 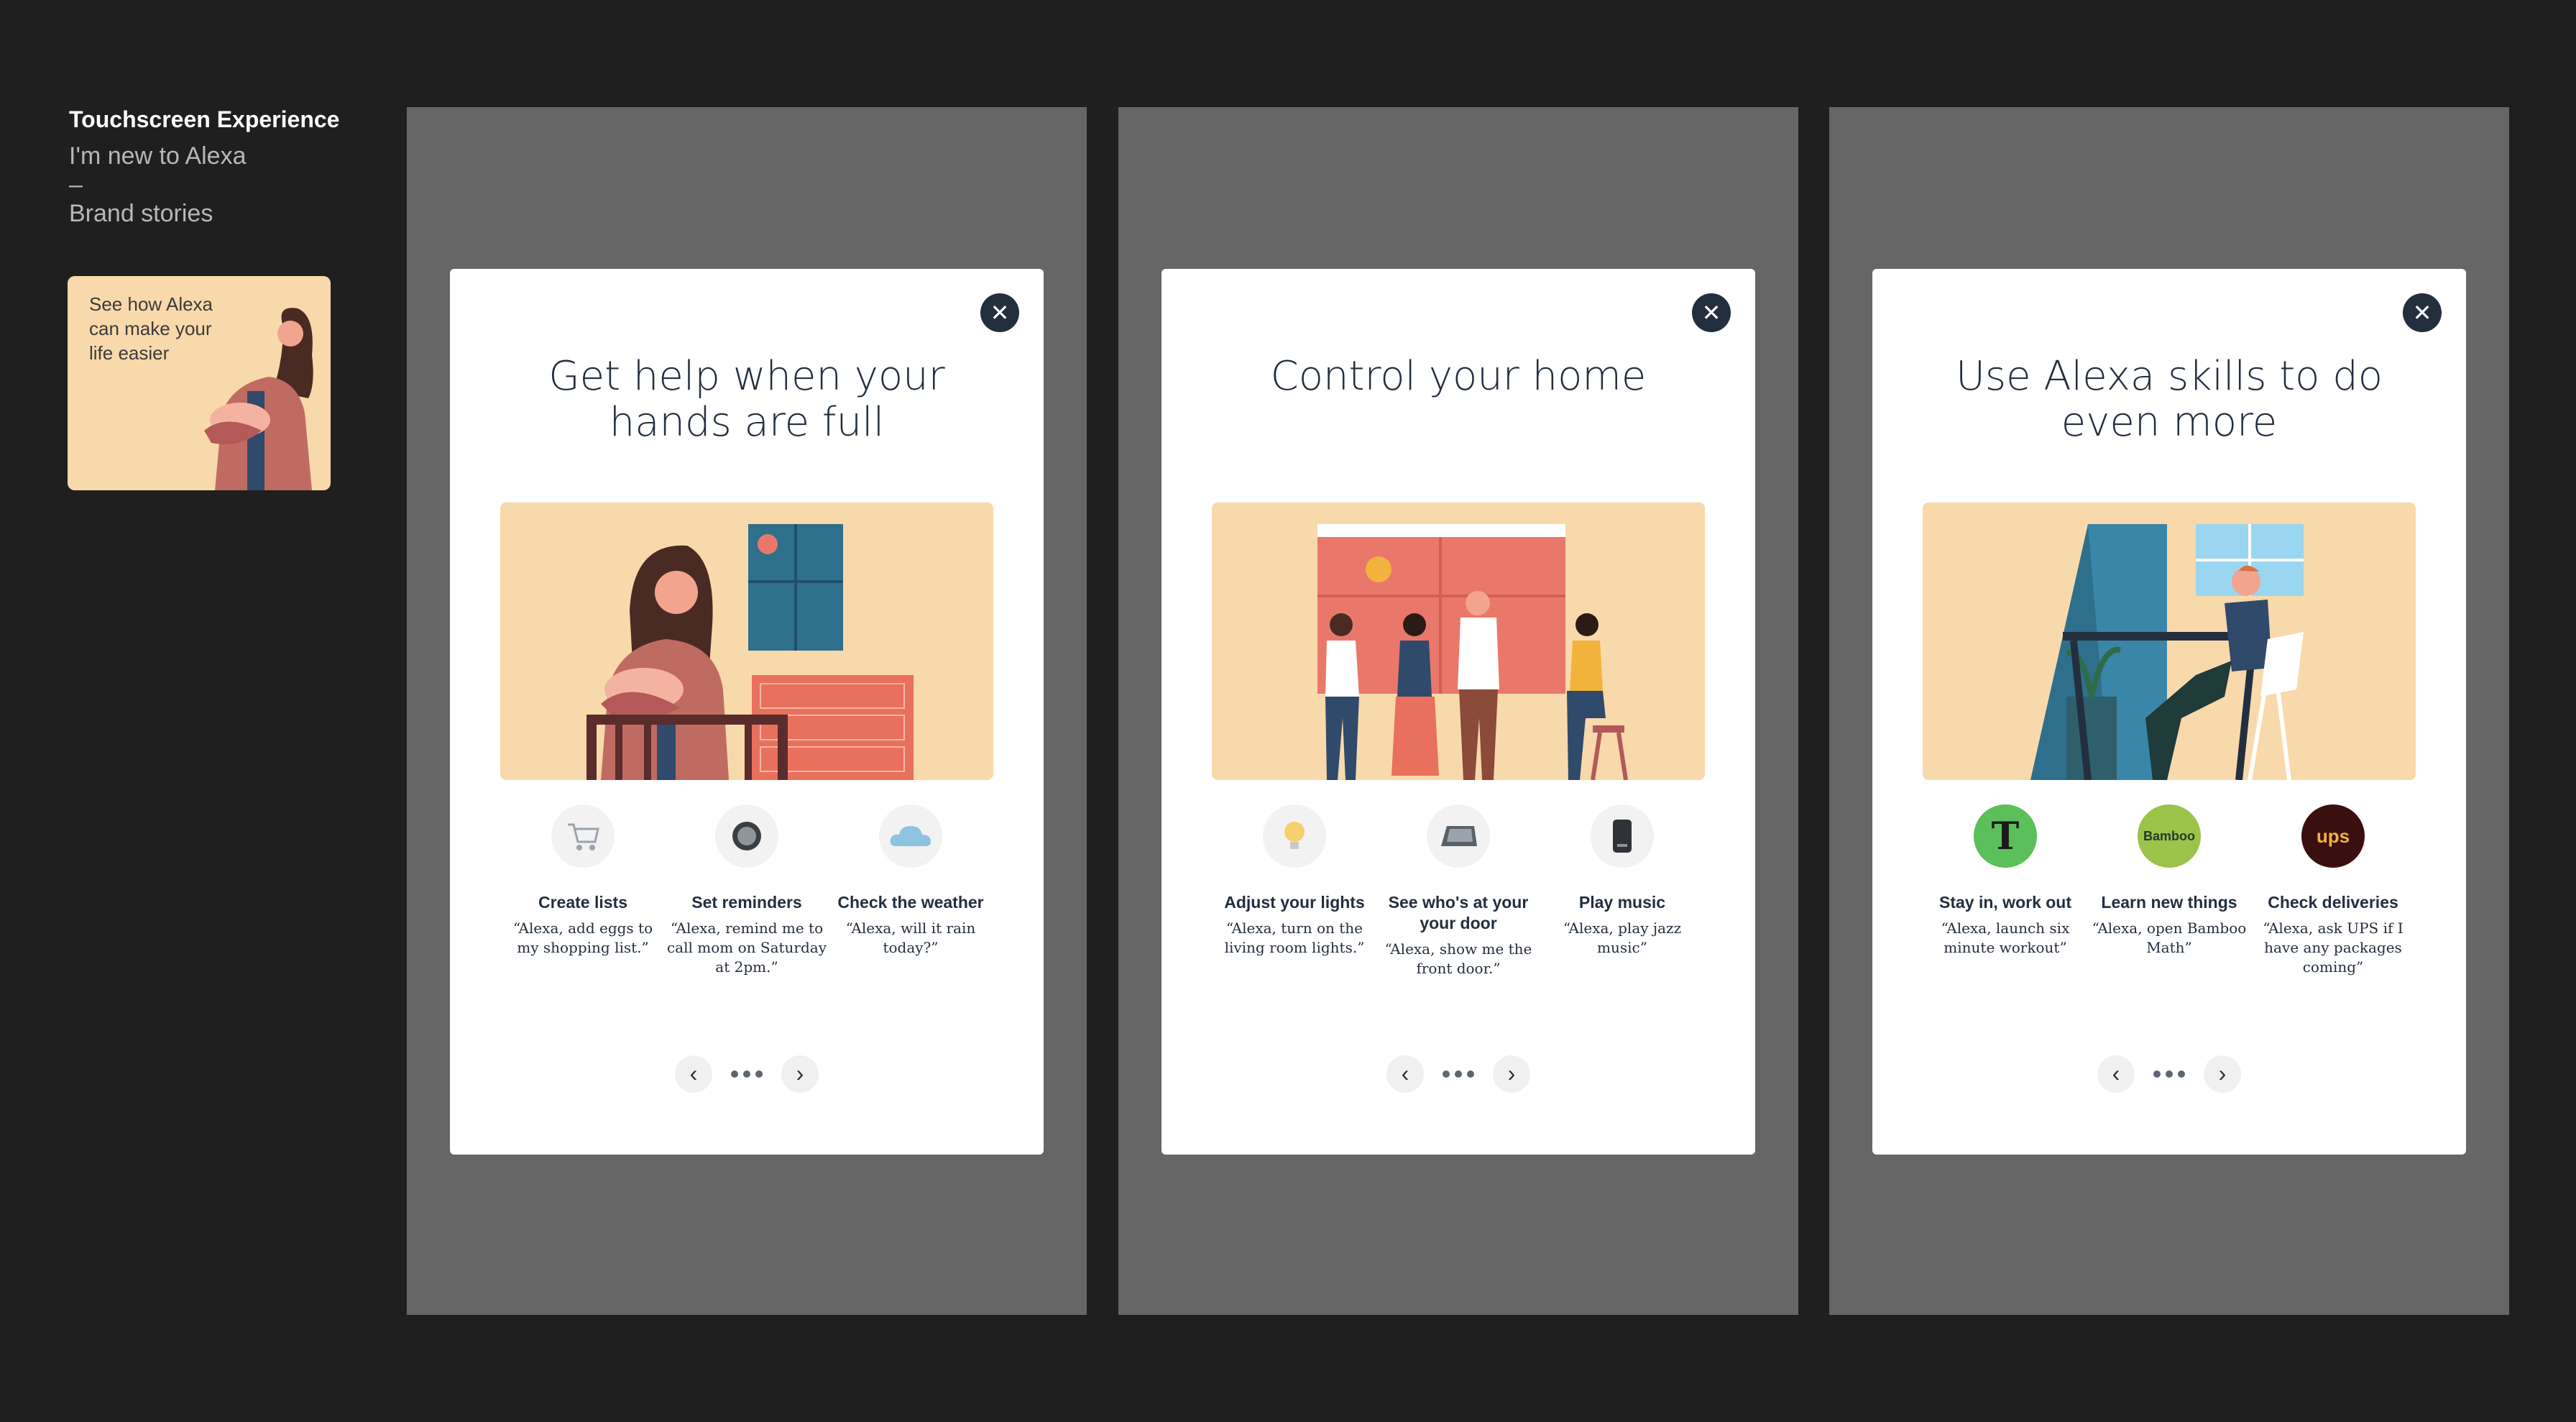 What do you see at coordinates (2333, 903) in the screenshot?
I see `feature-label: Check deliveries` at bounding box center [2333, 903].